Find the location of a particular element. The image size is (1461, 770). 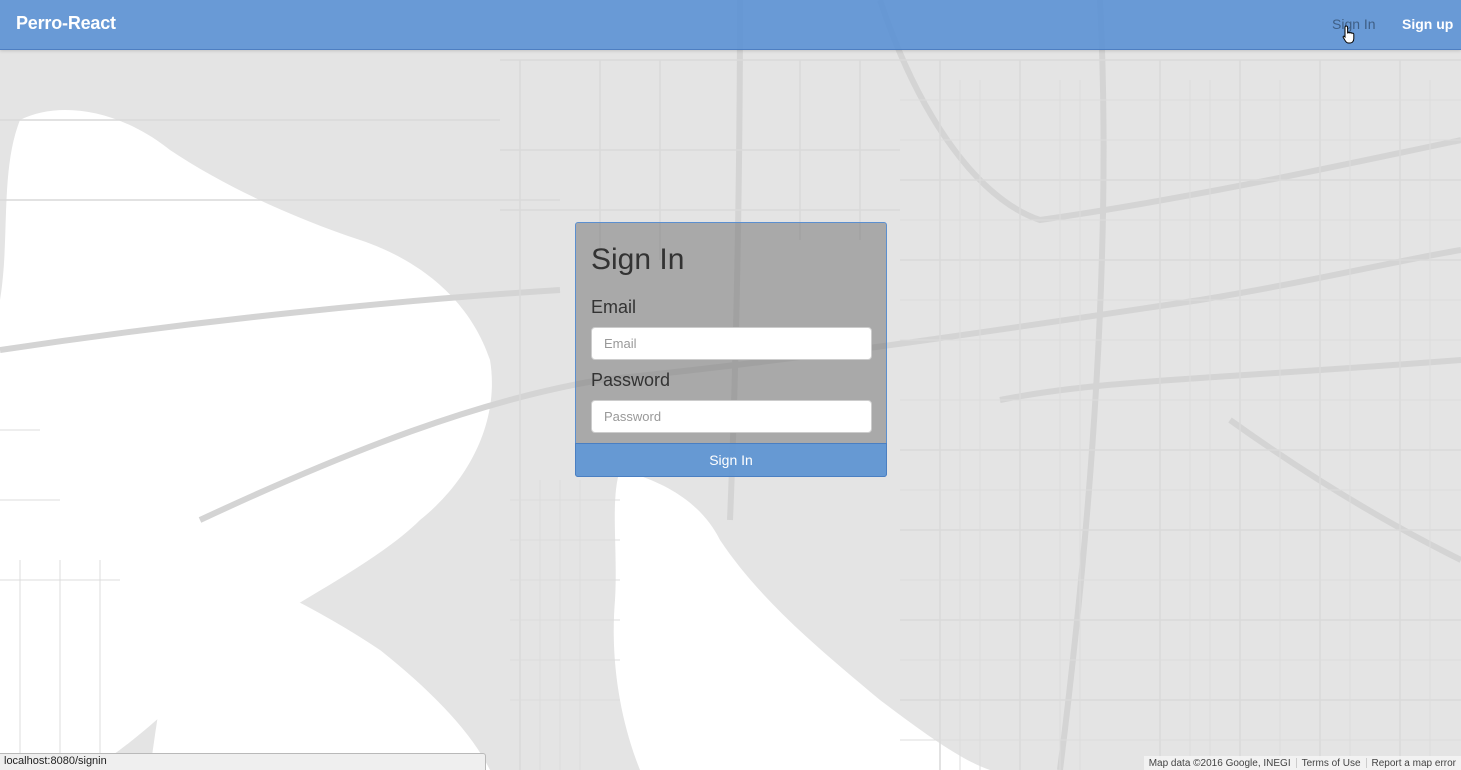

signin-submit-button: Sign In is located at coordinates (731, 460).